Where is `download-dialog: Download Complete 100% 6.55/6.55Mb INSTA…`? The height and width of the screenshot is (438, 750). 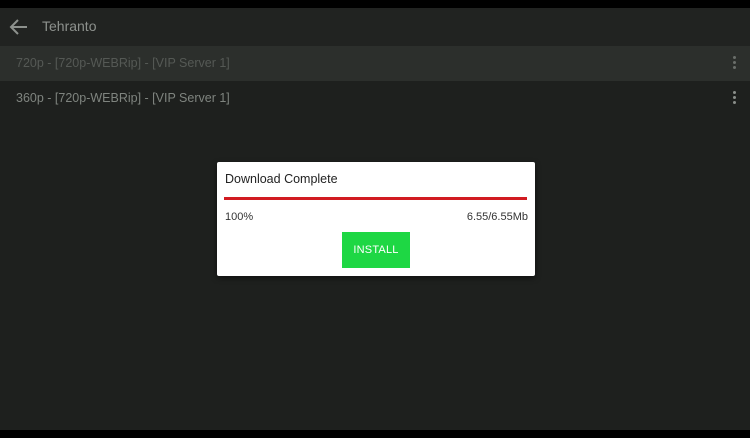
download-dialog: Download Complete 100% 6.55/6.55Mb INSTA… is located at coordinates (376, 219).